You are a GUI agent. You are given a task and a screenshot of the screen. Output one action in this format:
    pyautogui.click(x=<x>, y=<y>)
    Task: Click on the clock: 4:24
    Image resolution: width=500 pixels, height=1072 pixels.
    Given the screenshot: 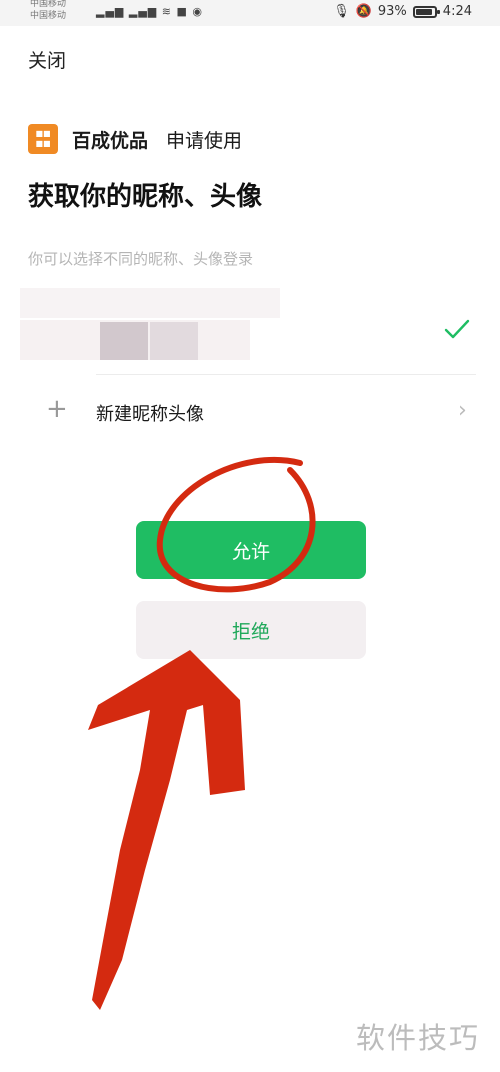 What is the action you would take?
    pyautogui.click(x=457, y=11)
    